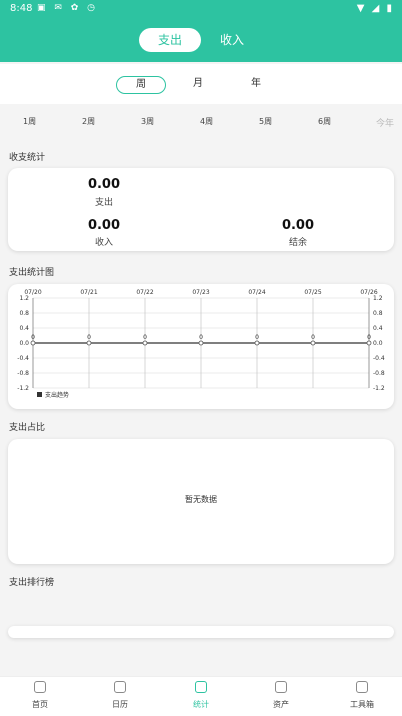 This screenshot has height=716, width=402. Describe the element at coordinates (104, 225) in the screenshot. I see `income-total-value: 0.00` at that location.